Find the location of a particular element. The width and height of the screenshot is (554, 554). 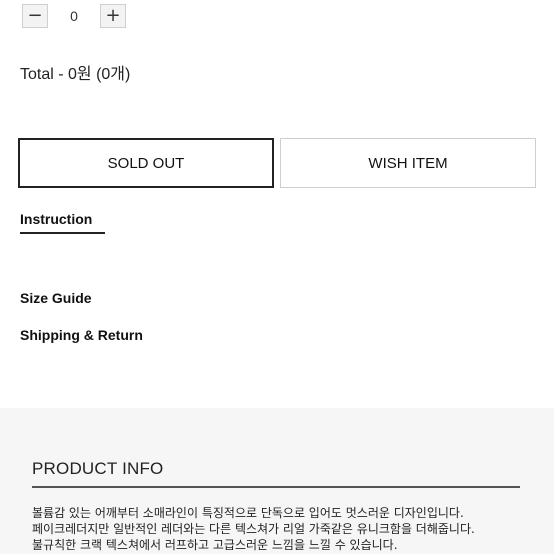

minus-icon: − is located at coordinates (35, 15).